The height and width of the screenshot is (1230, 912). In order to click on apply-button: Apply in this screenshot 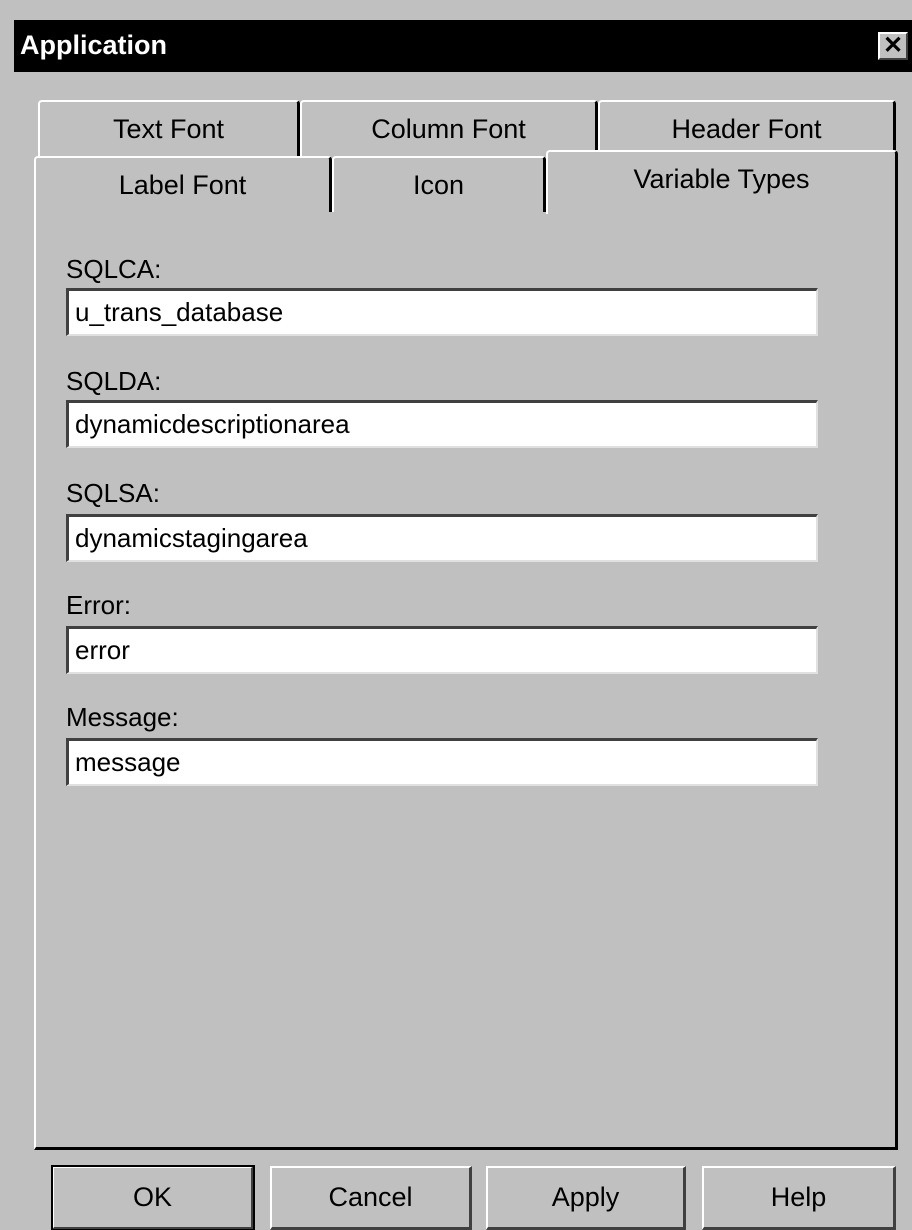, I will do `click(586, 1198)`.